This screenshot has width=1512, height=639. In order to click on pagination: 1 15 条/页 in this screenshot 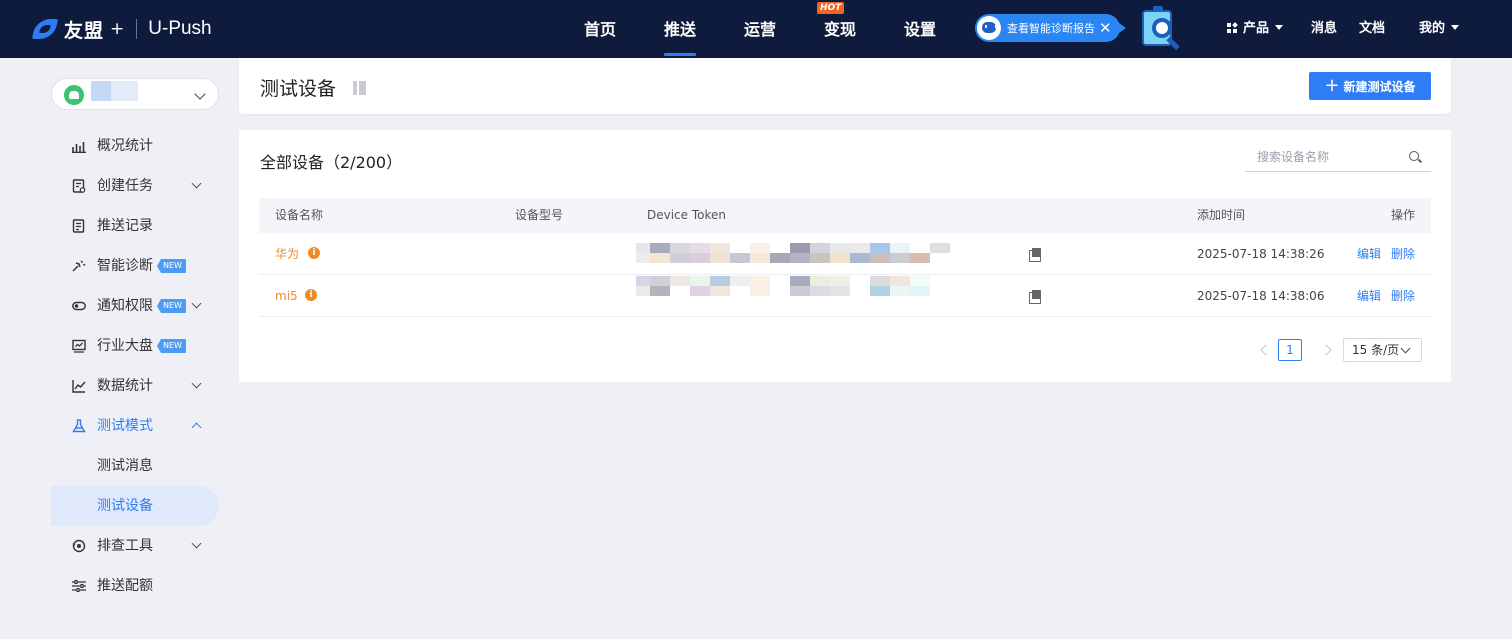, I will do `click(1339, 350)`.